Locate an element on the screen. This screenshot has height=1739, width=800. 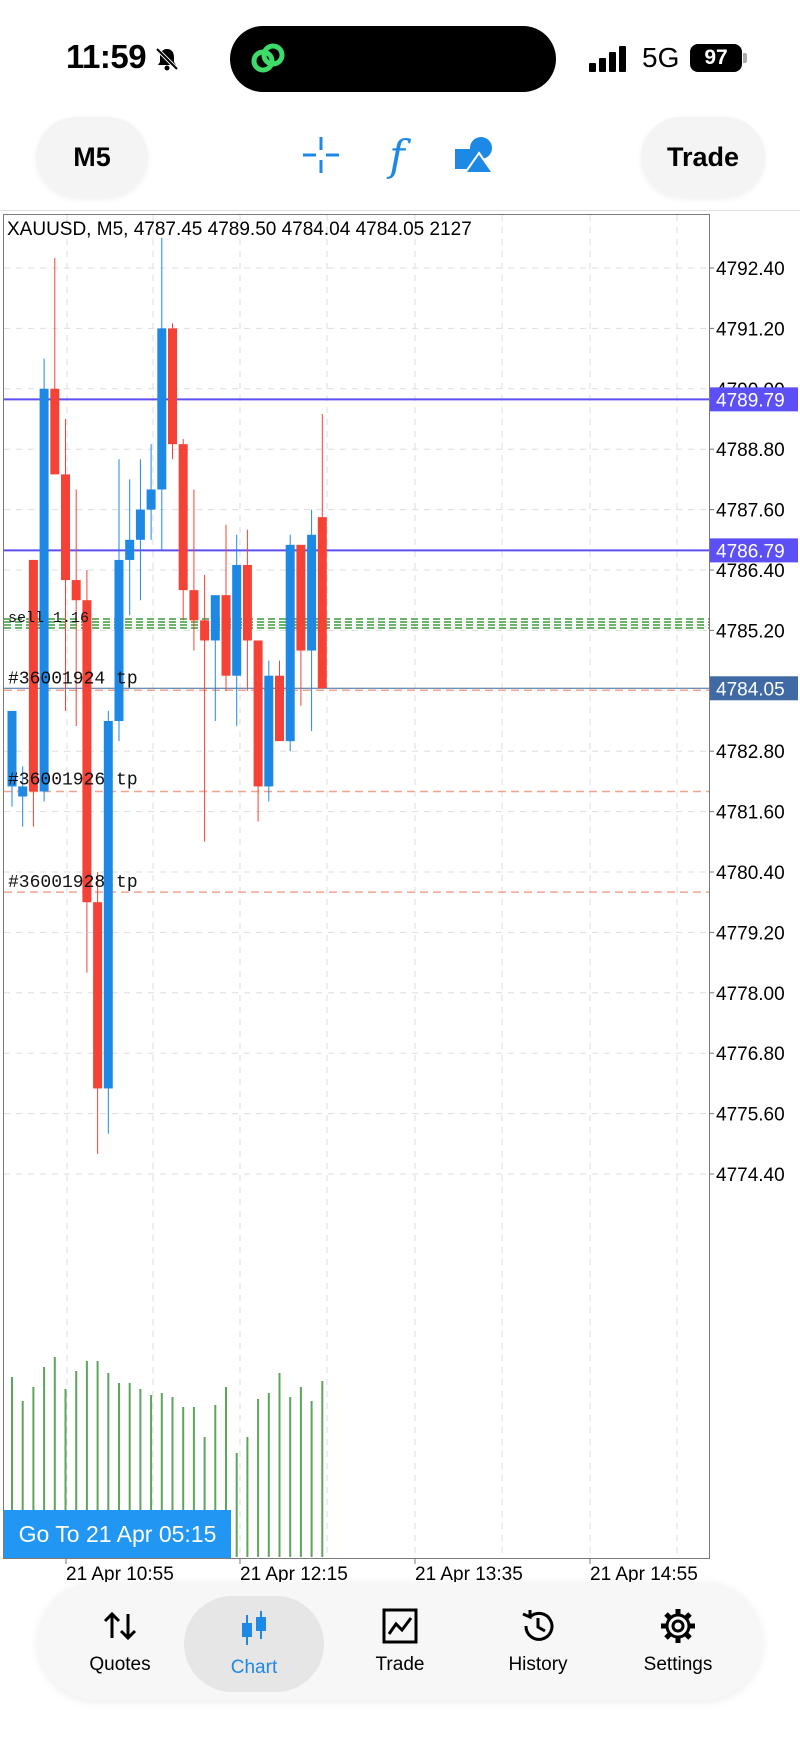
history-icon is located at coordinates (538, 1625).